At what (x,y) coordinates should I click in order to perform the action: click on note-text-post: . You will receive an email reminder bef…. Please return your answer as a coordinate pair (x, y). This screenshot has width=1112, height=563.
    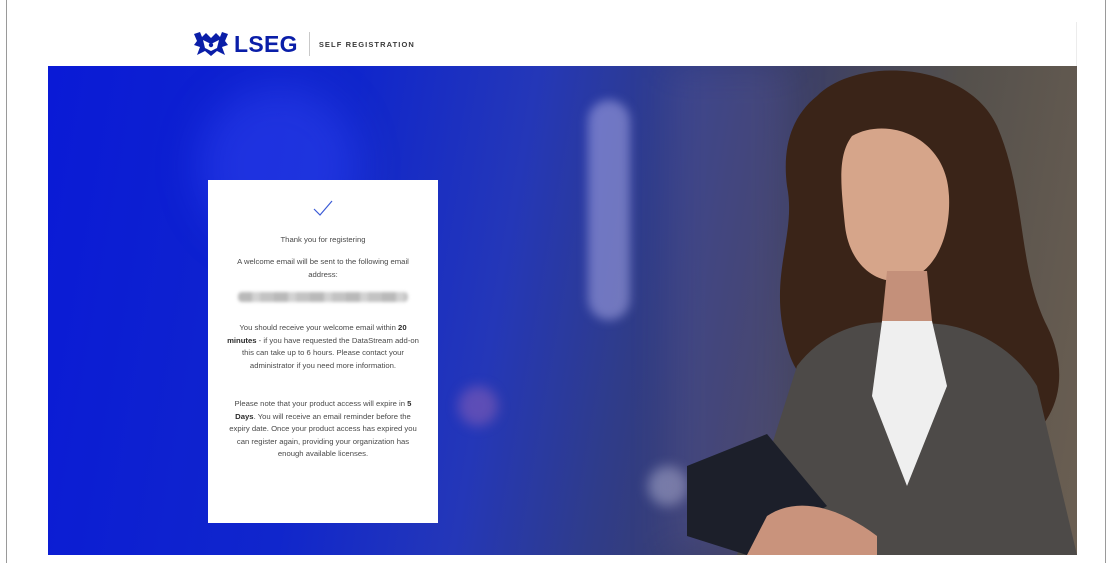
    Looking at the image, I should click on (323, 435).